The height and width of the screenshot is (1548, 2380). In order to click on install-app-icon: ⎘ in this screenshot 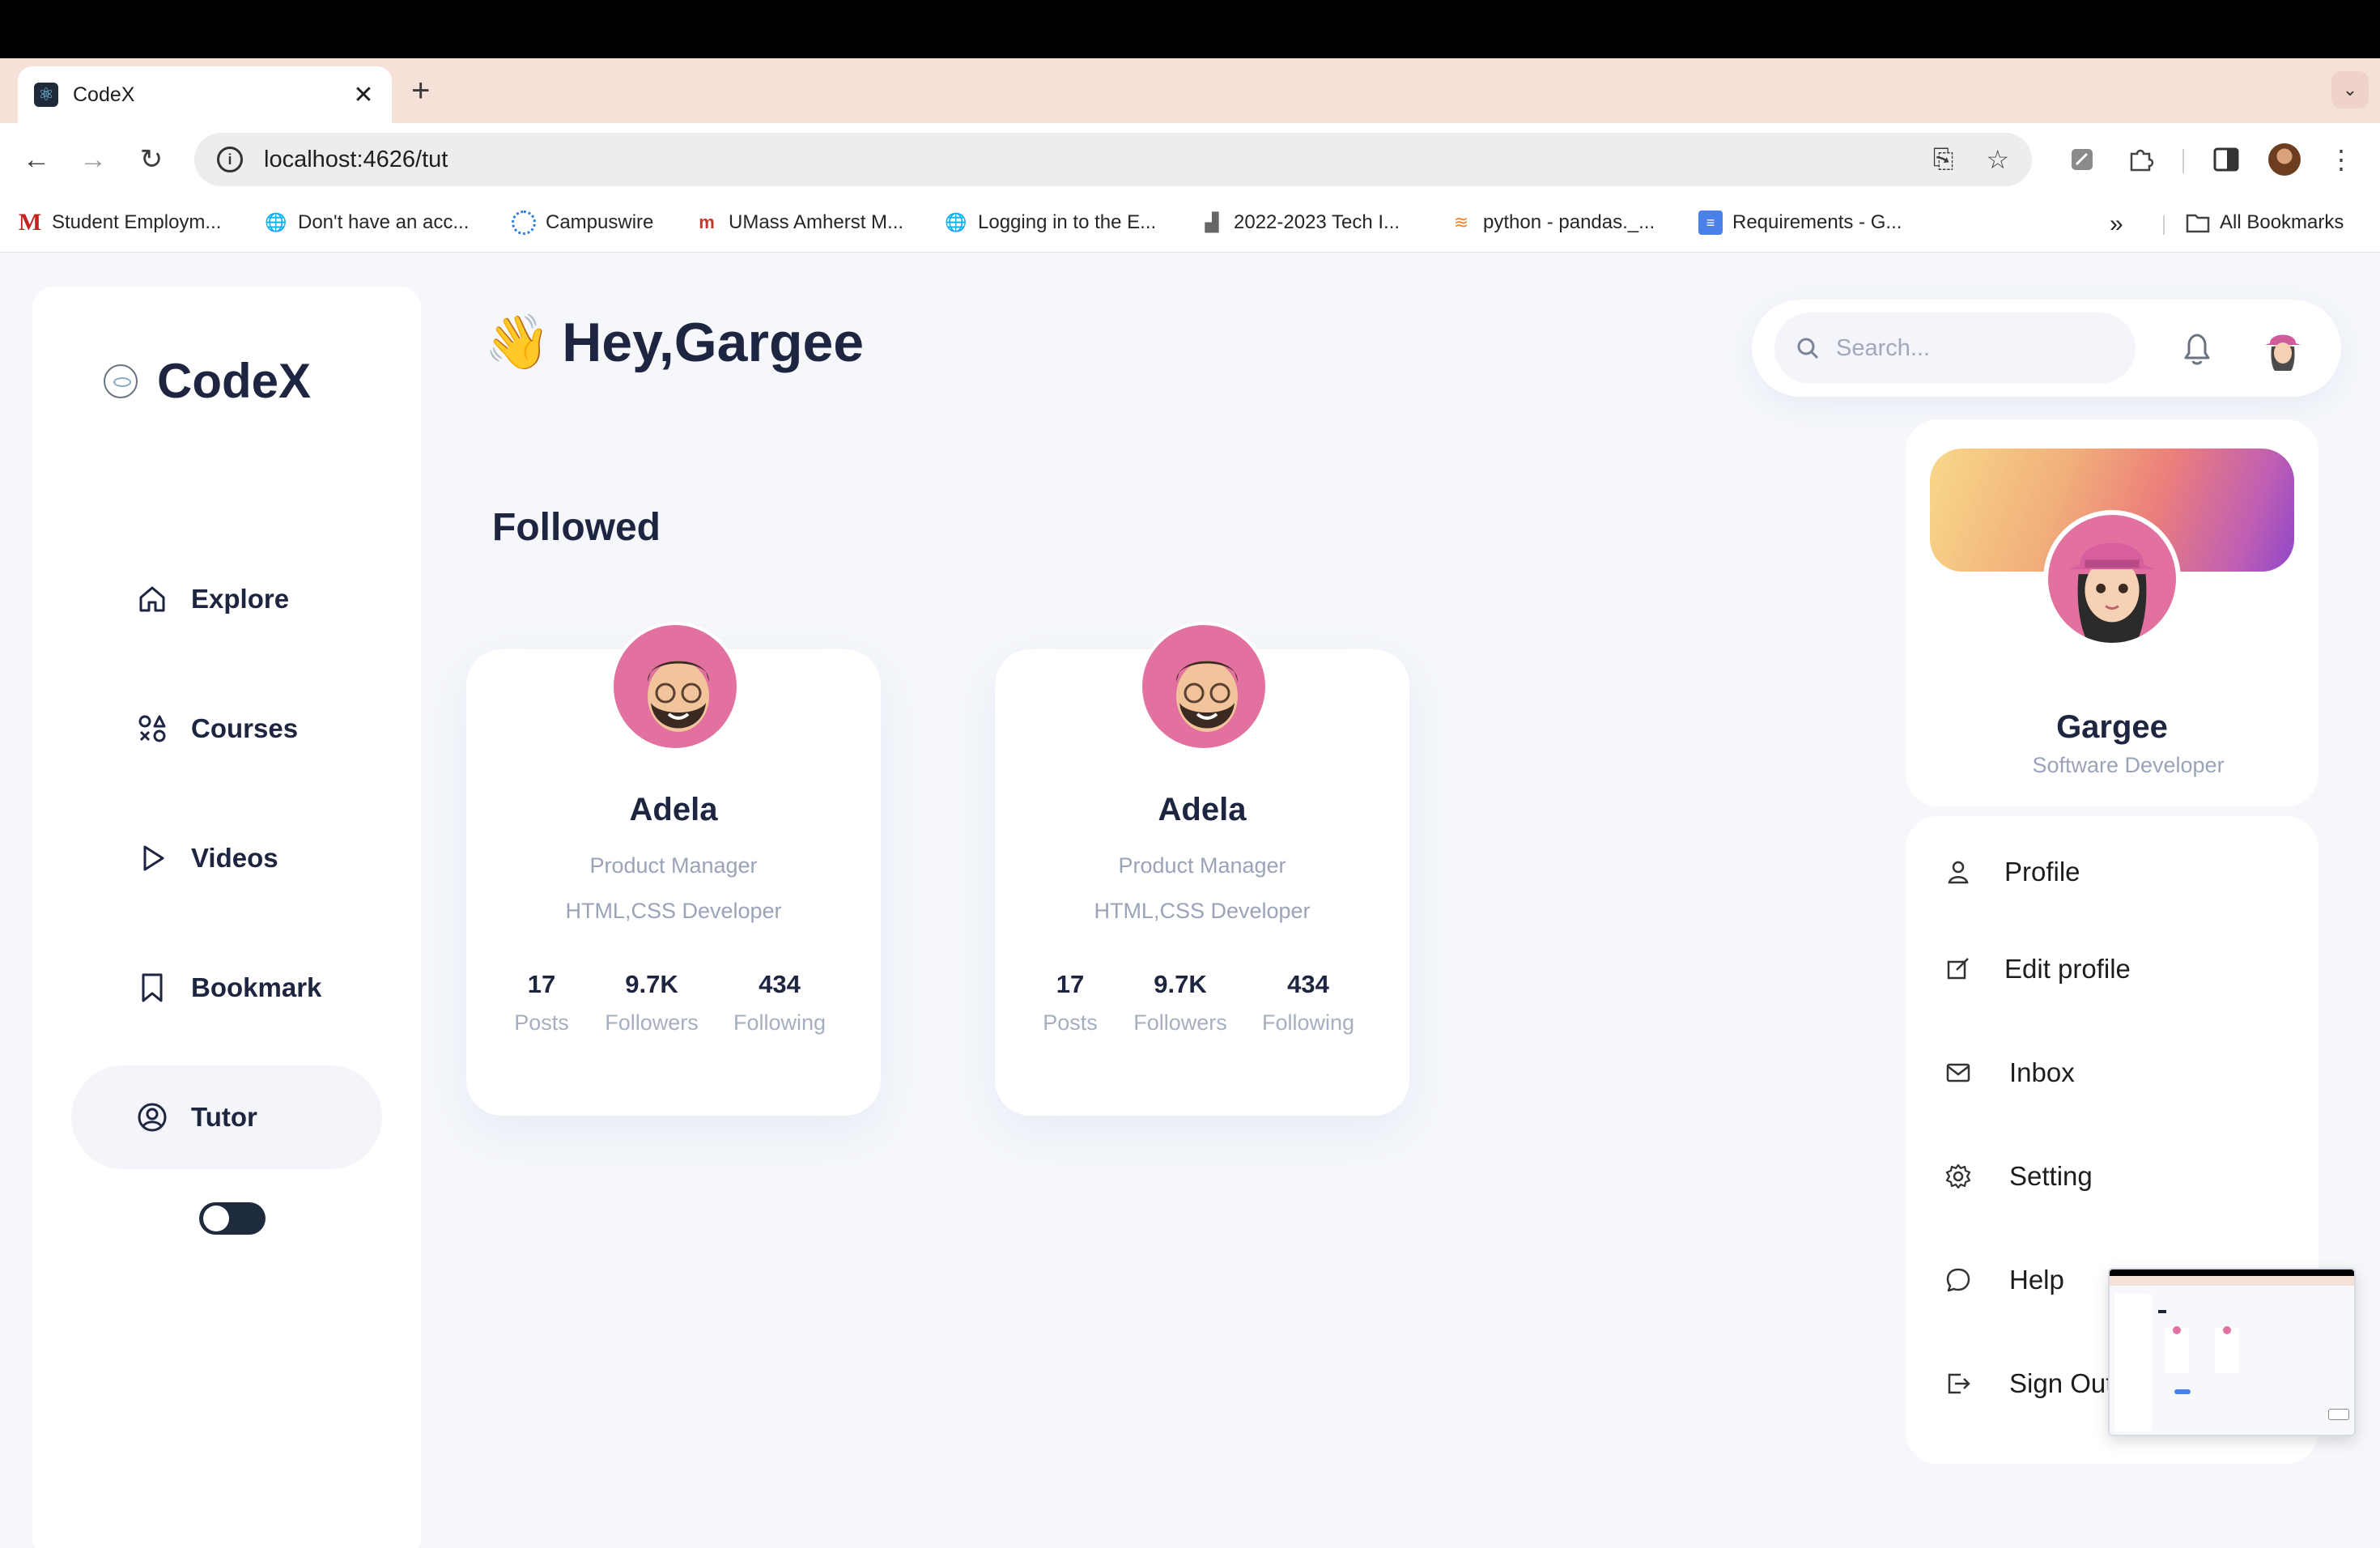, I will do `click(1944, 159)`.